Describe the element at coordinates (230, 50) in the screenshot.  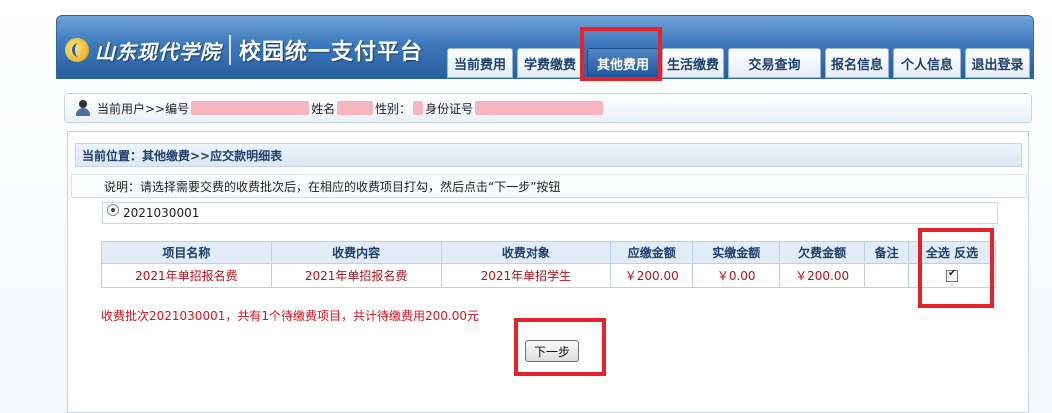
I see `logo-divider` at that location.